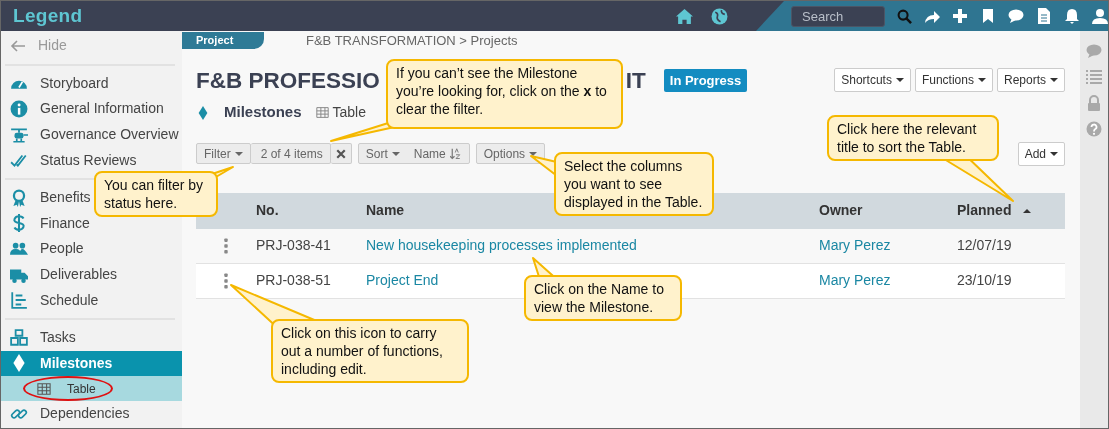  I want to click on sort-field: Name, so click(437, 153).